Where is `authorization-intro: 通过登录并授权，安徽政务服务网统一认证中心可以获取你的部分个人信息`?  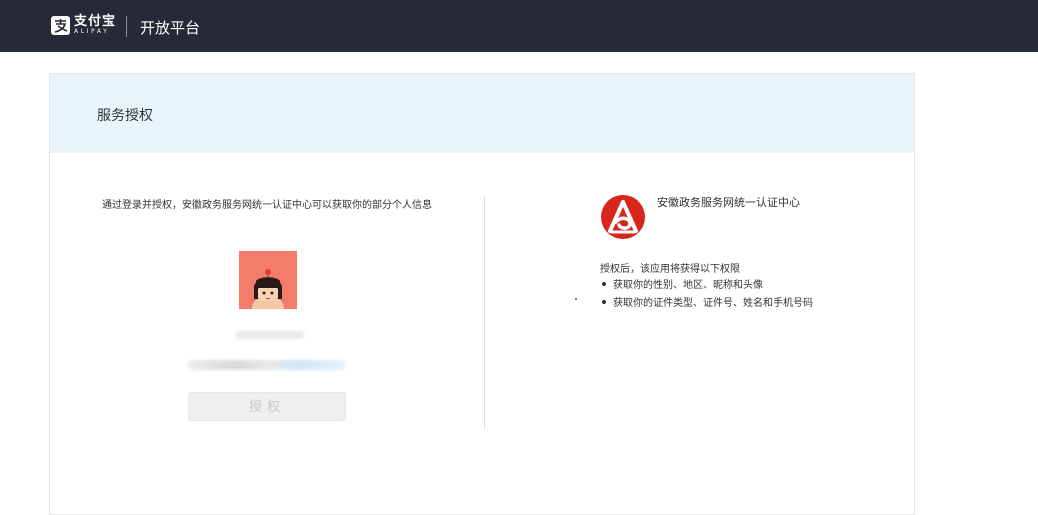 authorization-intro: 通过登录并授权，安徽政务服务网统一认证中心可以获取你的部分个人信息 is located at coordinates (267, 205).